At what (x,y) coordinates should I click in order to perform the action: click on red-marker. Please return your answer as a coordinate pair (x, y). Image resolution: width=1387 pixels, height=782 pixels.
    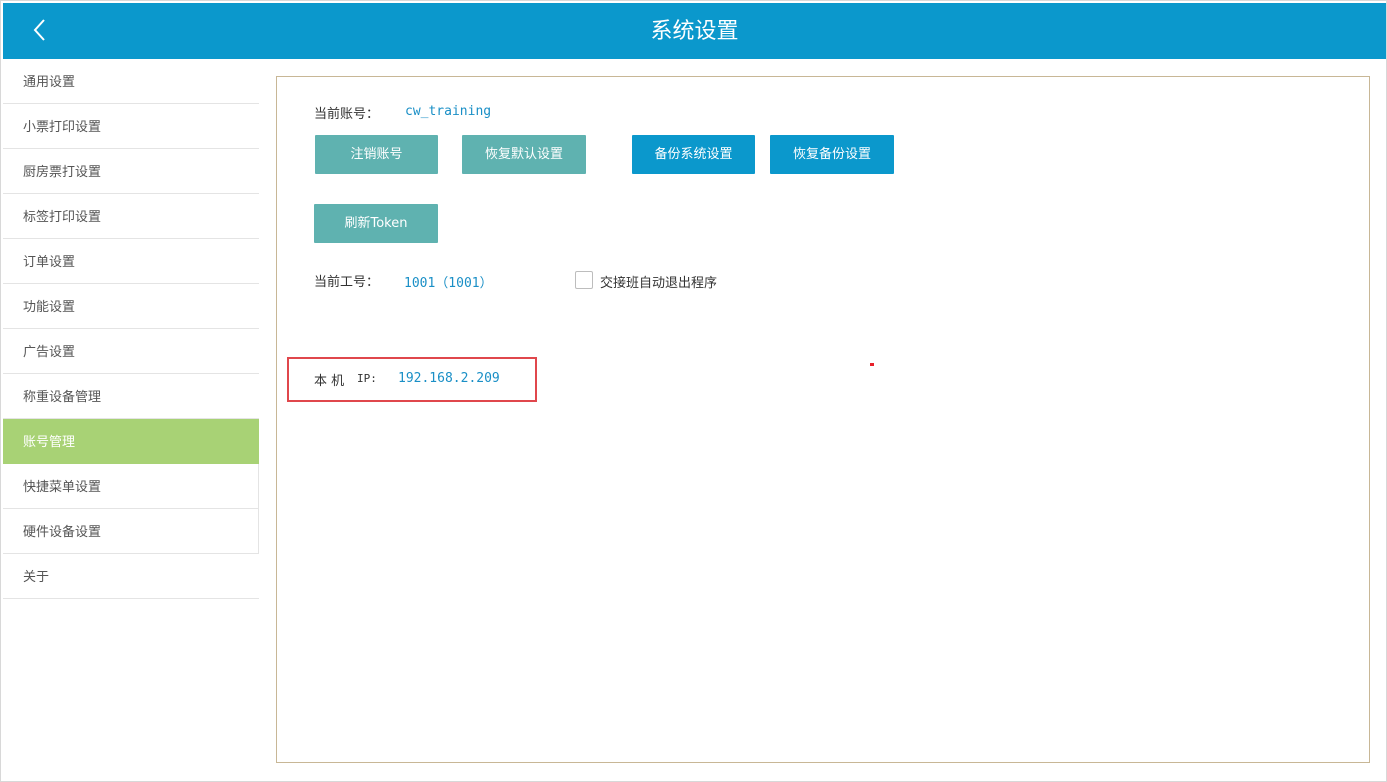
    Looking at the image, I should click on (872, 364).